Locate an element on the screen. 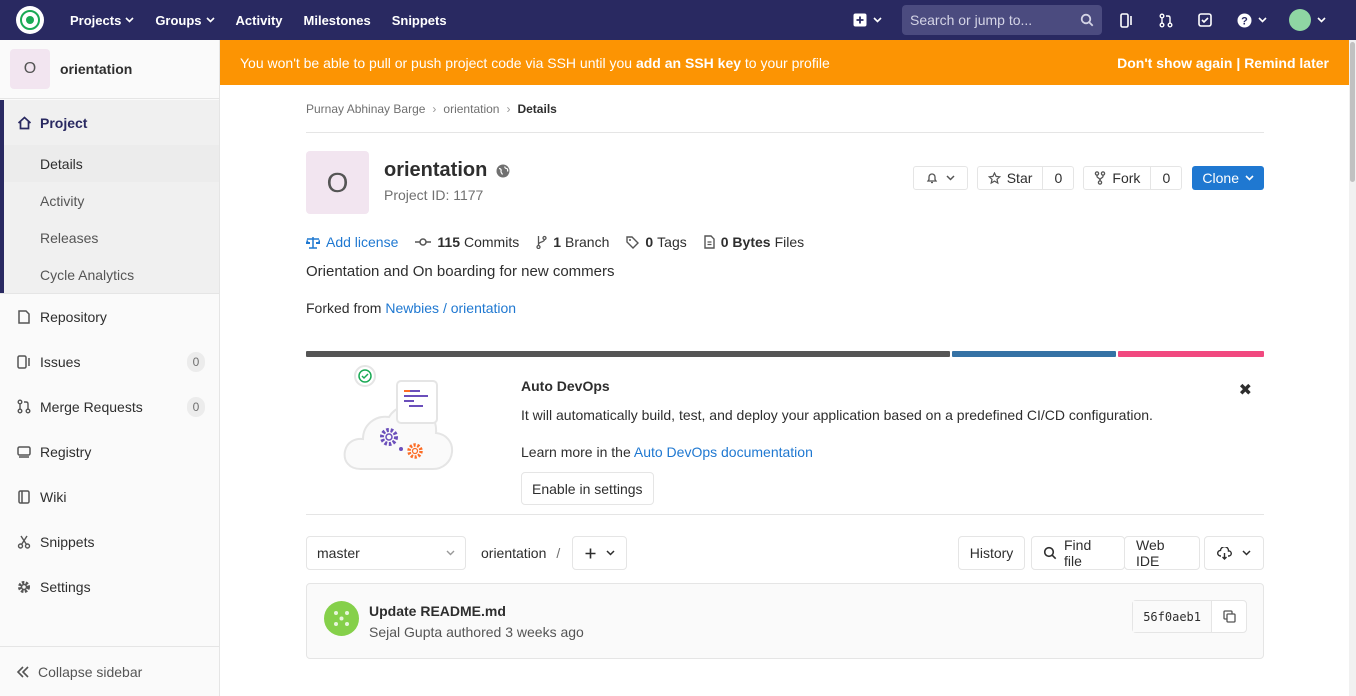  new-dropdown is located at coordinates (867, 20).